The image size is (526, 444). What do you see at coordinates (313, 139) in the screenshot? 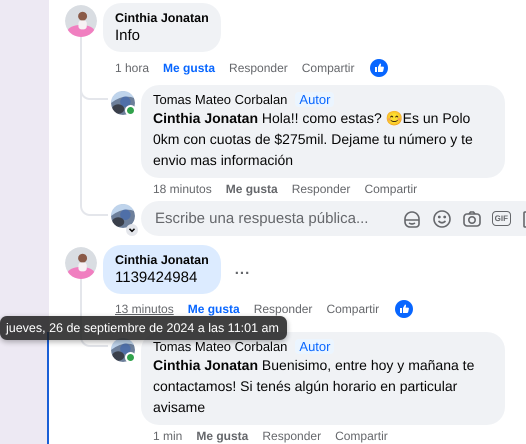
I see `comment-text: Cinthia Jonatan Hola!! como estas? 😊Es un Polo 0km con cuotas de $275mil. Dejame tu número y te envio mas información` at bounding box center [313, 139].